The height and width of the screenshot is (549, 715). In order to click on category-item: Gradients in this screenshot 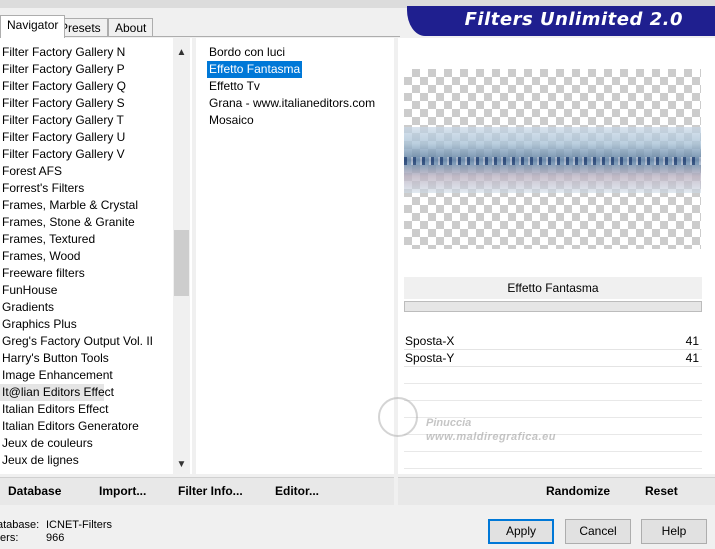, I will do `click(86, 307)`.